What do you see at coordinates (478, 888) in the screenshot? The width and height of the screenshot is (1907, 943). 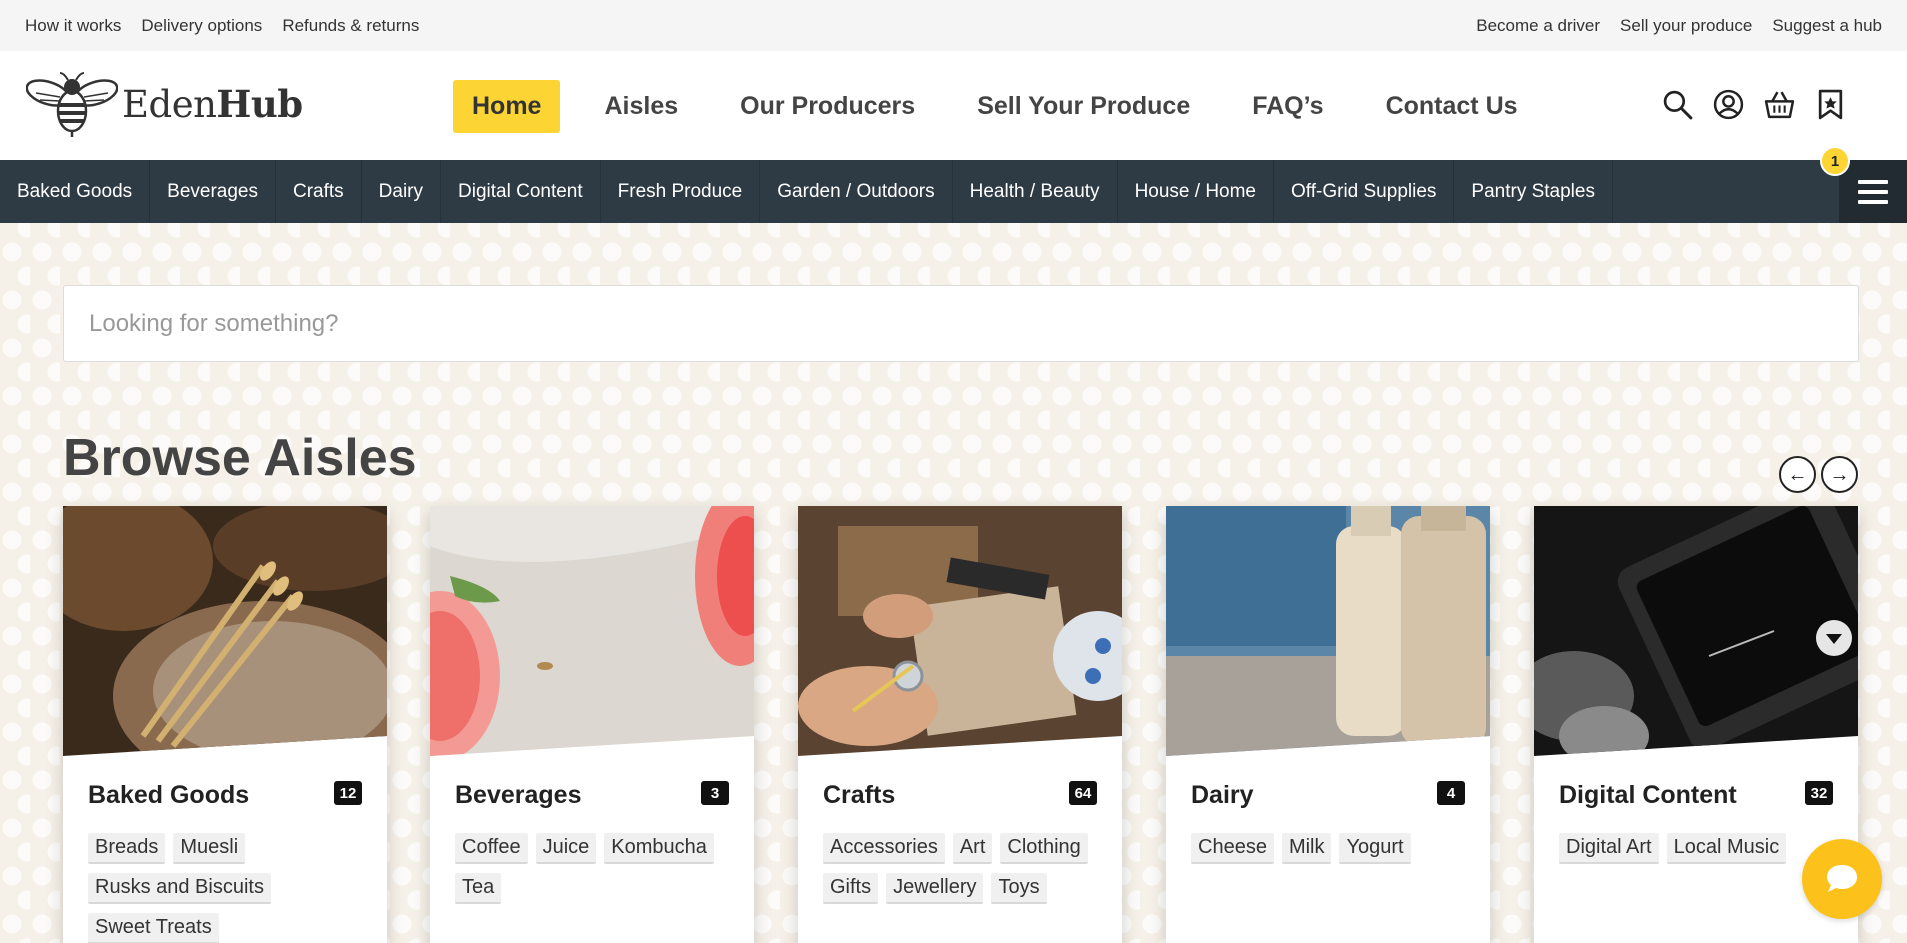 I see `aisle-tag: Tea` at bounding box center [478, 888].